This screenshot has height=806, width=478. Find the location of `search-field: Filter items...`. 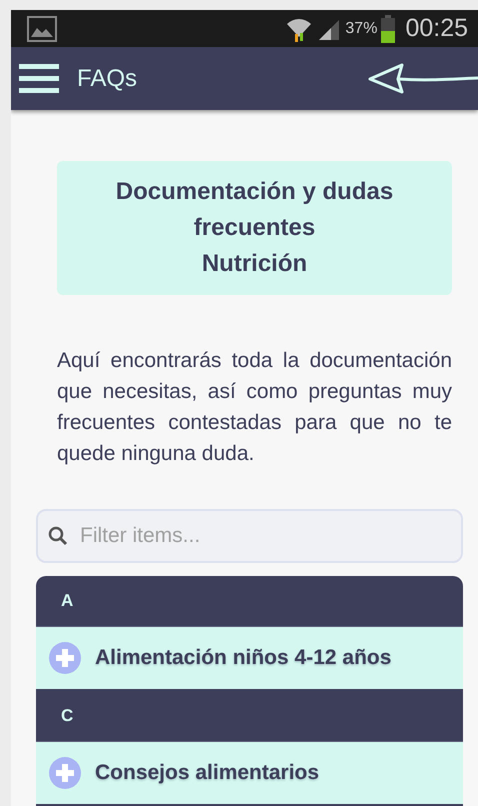

search-field: Filter items... is located at coordinates (249, 536).